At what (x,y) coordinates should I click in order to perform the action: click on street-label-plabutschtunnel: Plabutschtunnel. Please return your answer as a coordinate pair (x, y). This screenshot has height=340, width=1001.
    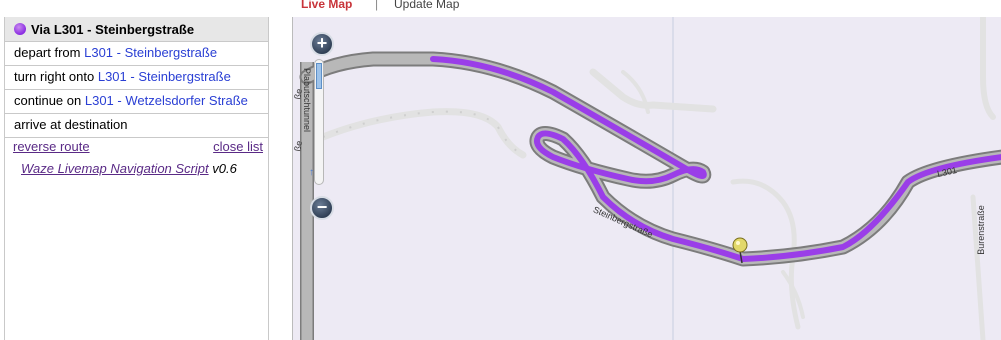
    Looking at the image, I should click on (307, 100).